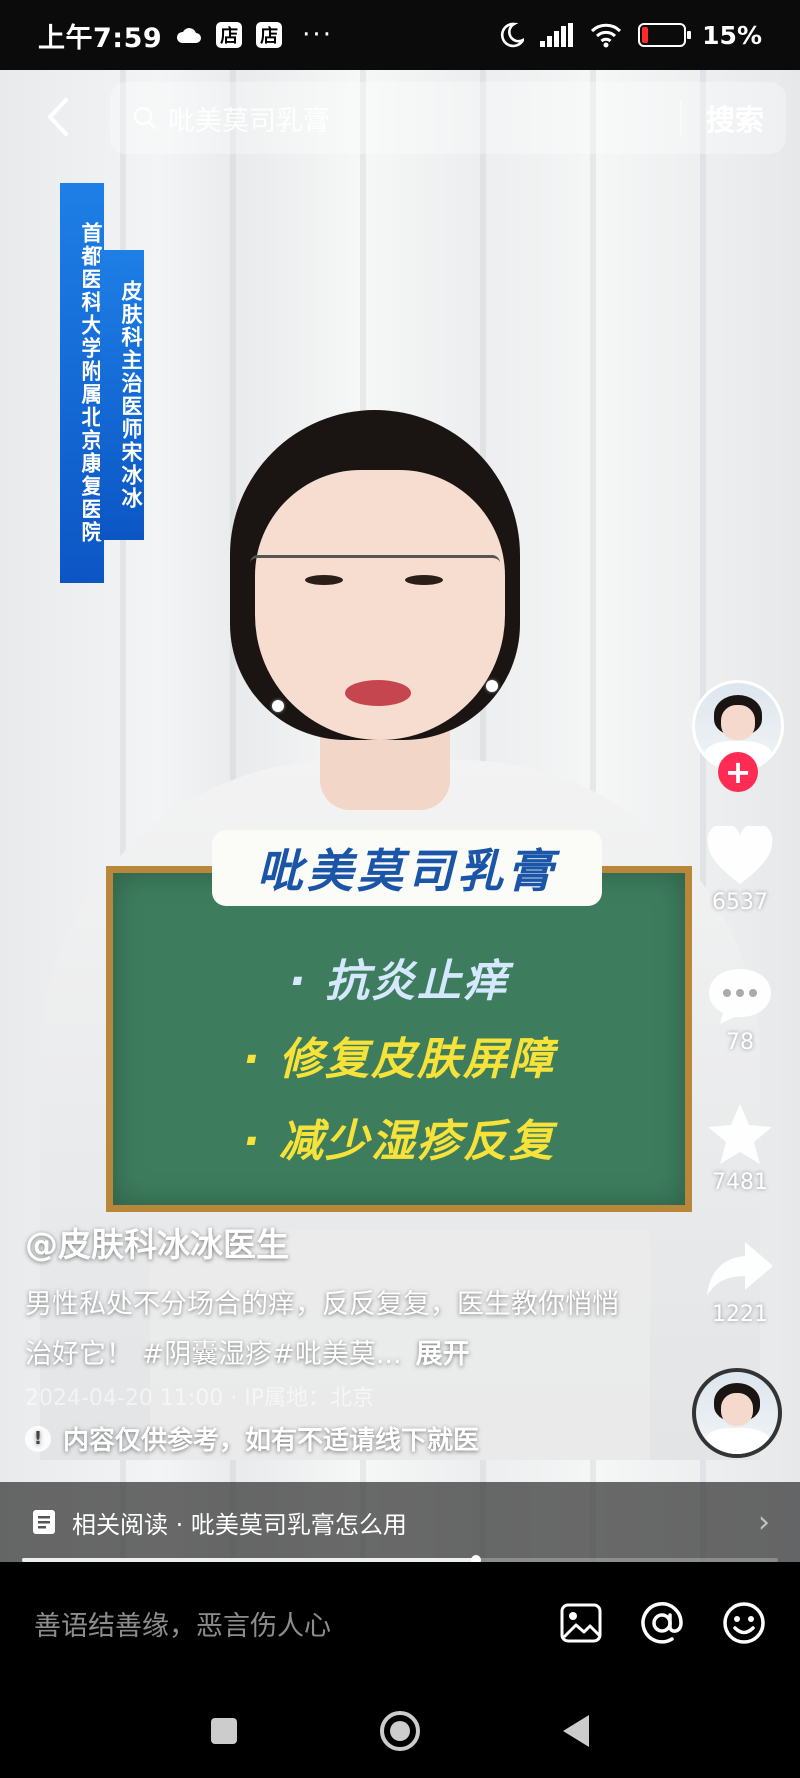  Describe the element at coordinates (400, 35) in the screenshot. I see `status-bar: 上午7:59 店 店 ··· 15%` at that location.